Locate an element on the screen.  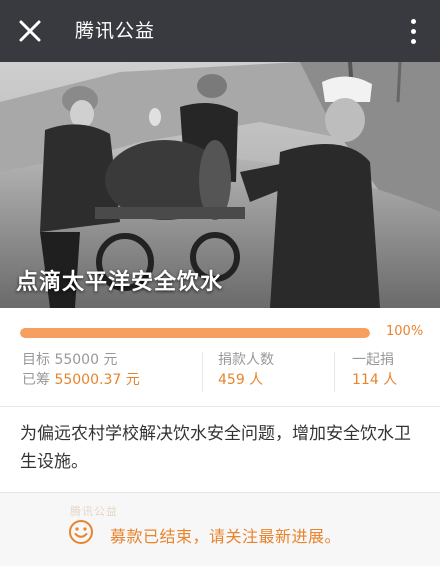
donors-stat: 捐款人数 459 人 is located at coordinates (246, 370).